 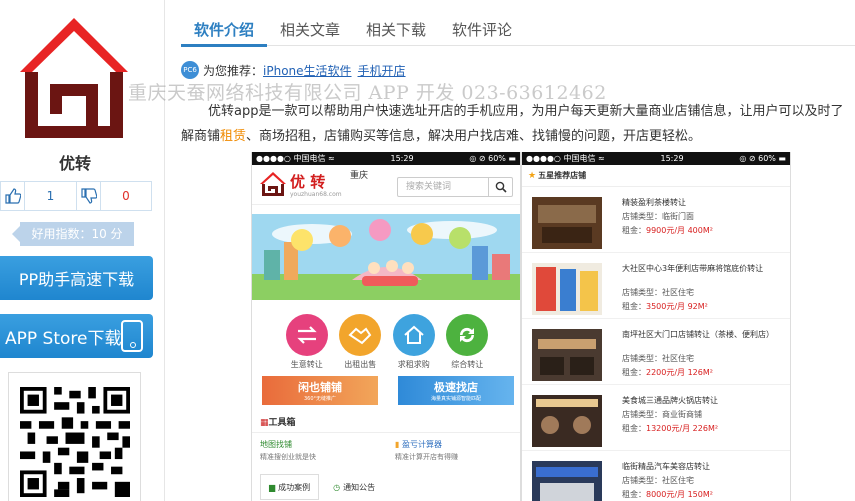 I want to click on clock-icon: ◷, so click(x=337, y=487).